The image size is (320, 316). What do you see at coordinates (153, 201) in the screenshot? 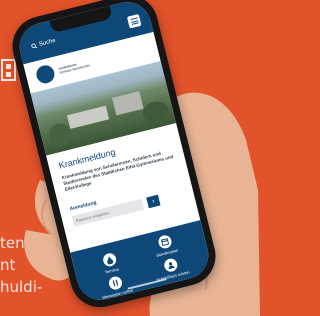
I see `login-submit-button: ›` at bounding box center [153, 201].